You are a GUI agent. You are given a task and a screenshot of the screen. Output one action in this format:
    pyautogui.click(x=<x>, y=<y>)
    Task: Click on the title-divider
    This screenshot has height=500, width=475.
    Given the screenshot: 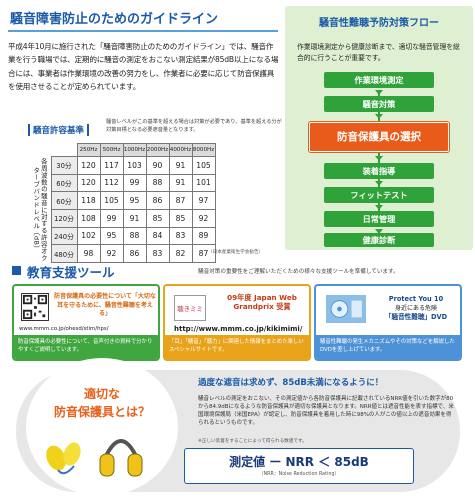 What is the action you would take?
    pyautogui.click(x=143, y=31)
    